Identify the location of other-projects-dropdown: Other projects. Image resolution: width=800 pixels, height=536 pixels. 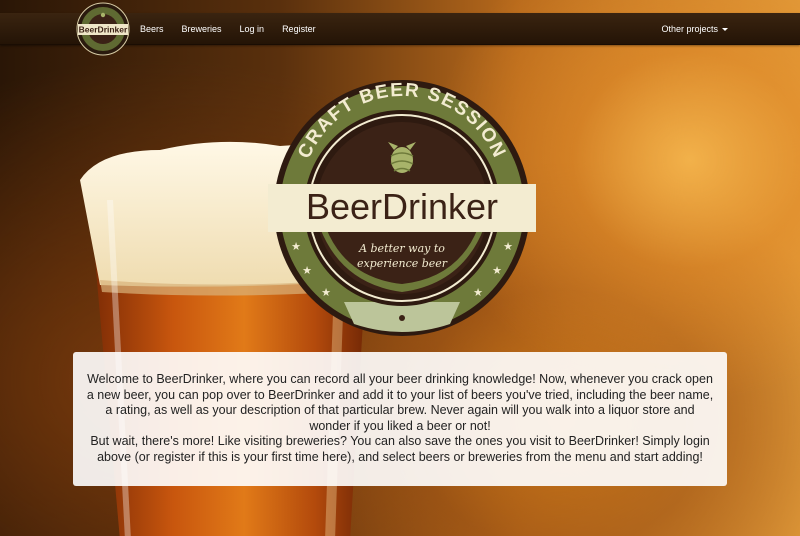
(694, 29).